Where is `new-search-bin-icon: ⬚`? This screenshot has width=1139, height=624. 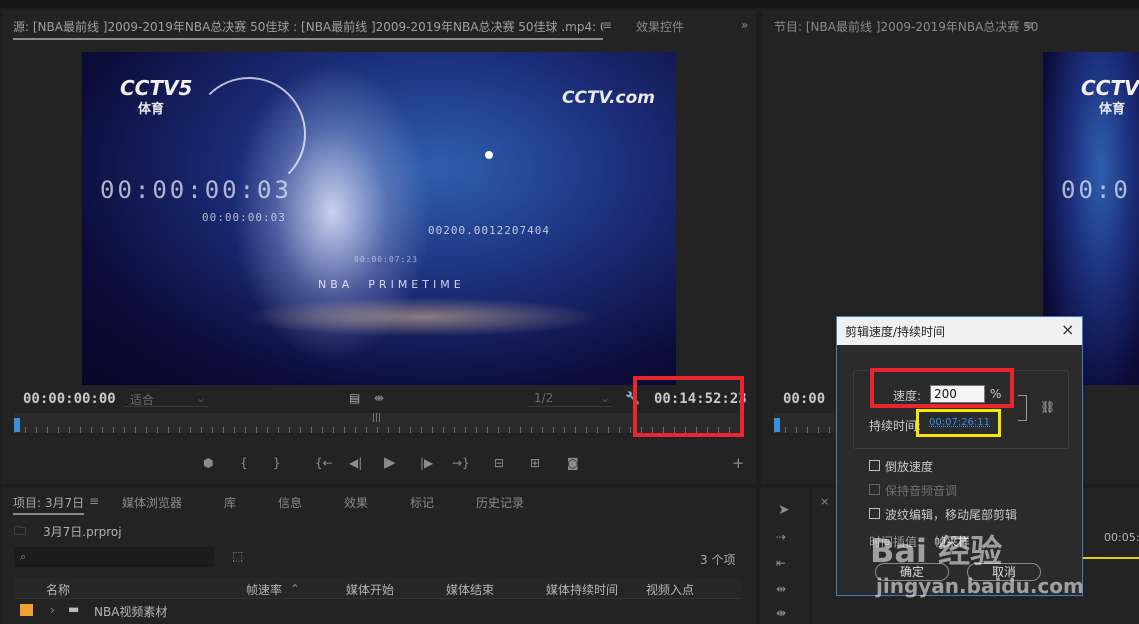
new-search-bin-icon: ⬚ is located at coordinates (237, 556).